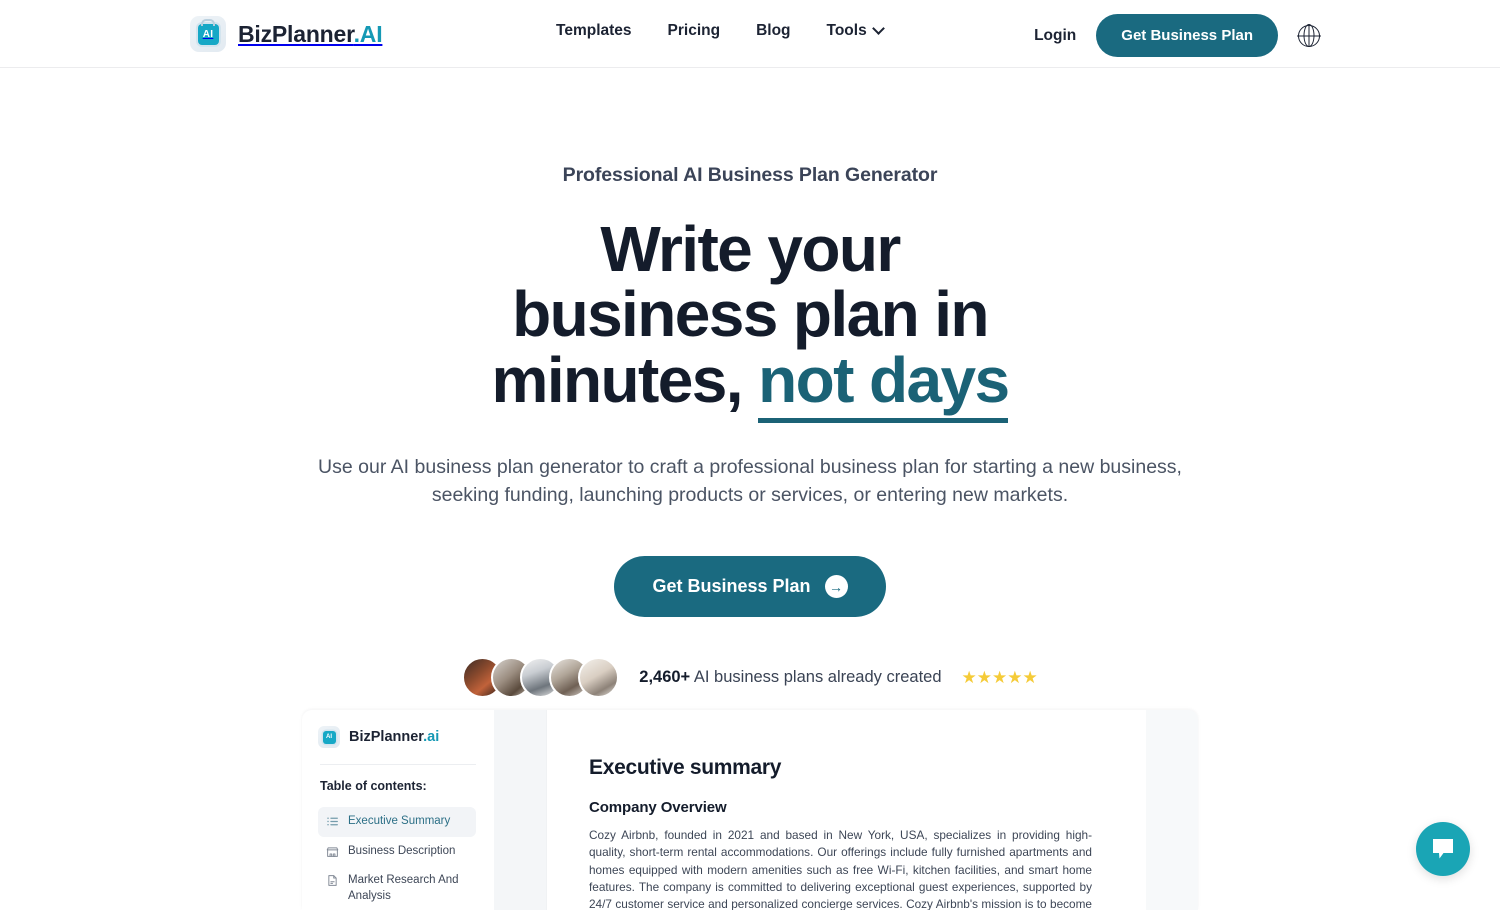 Image resolution: width=1500 pixels, height=910 pixels. I want to click on nav-label: Pricing, so click(694, 31).